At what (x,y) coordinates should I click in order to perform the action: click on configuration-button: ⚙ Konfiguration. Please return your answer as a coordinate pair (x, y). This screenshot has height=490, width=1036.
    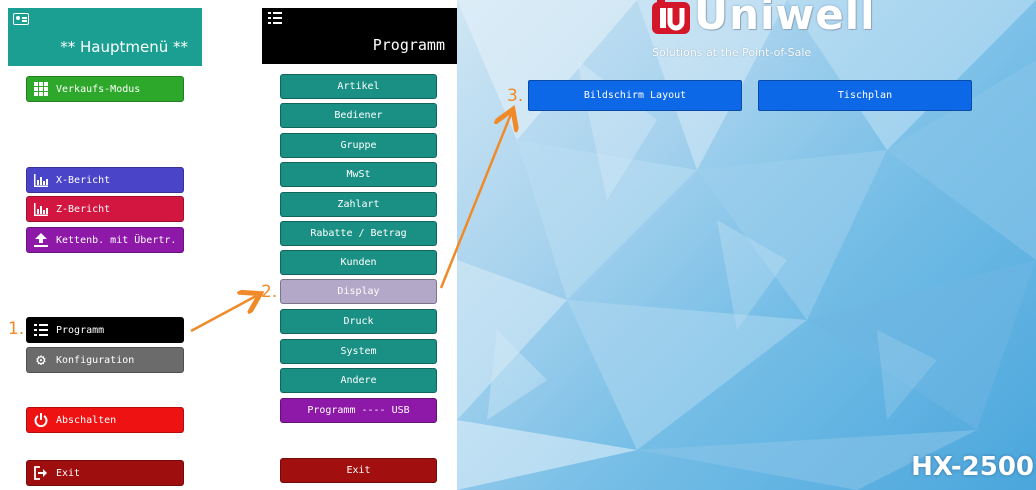
    Looking at the image, I should click on (105, 360).